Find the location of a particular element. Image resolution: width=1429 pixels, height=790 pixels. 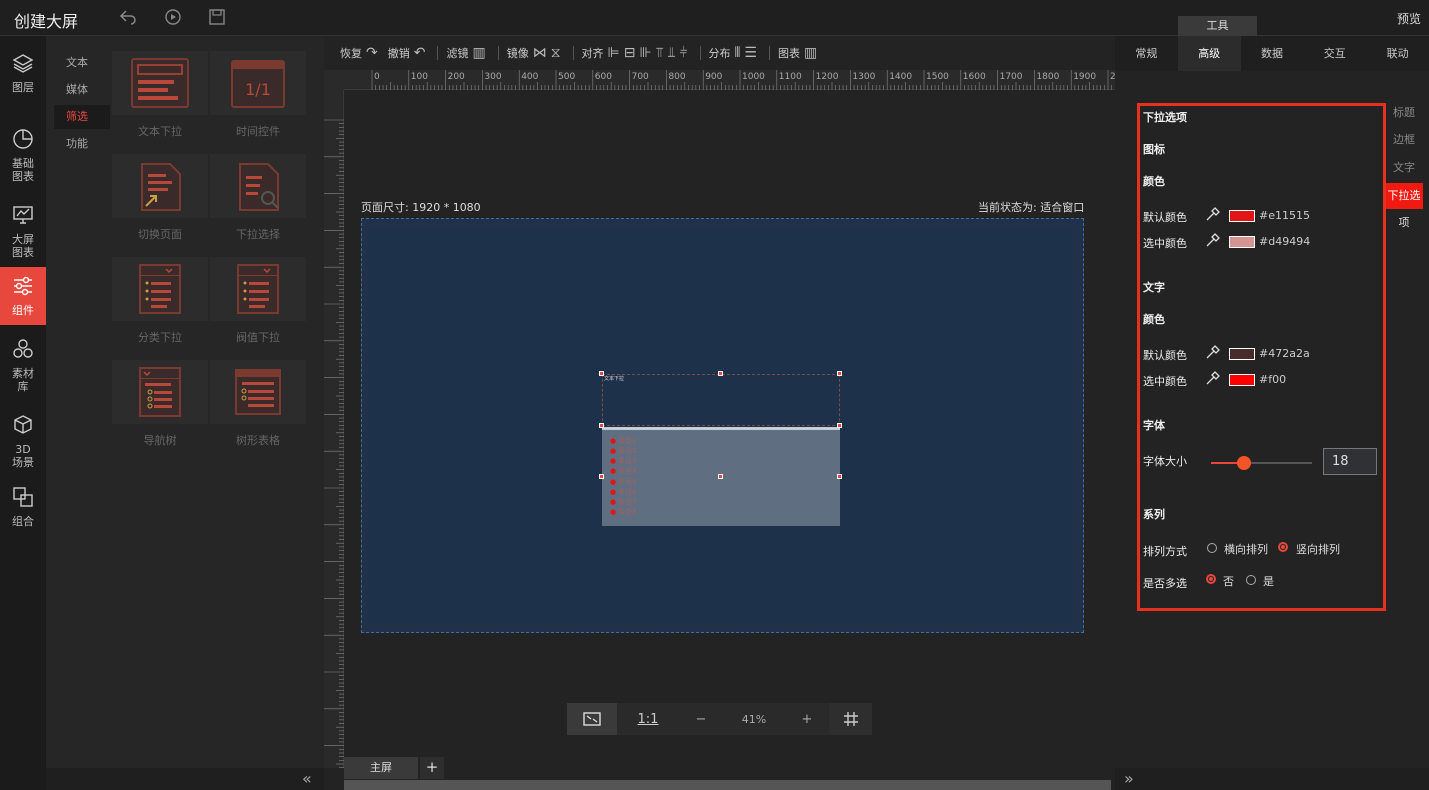

ruler-ticks is located at coordinates (334, 443).